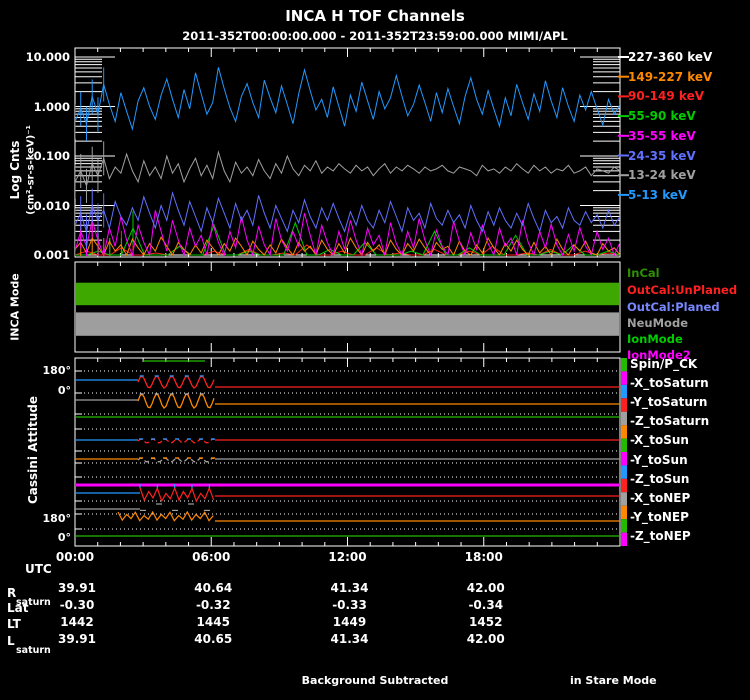  Describe the element at coordinates (670, 76) in the screenshot. I see `tof-legend-label: 149-227 keV` at that location.